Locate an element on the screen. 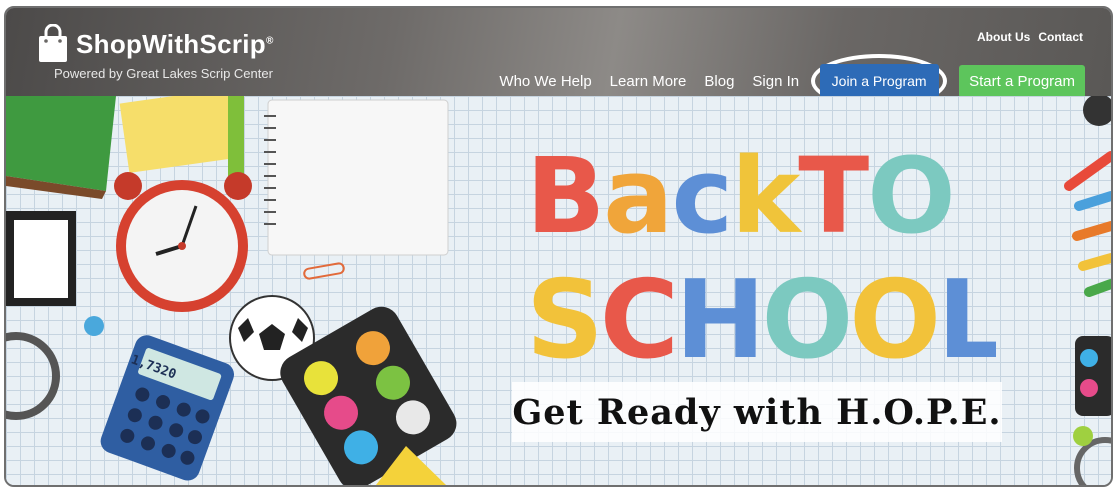  hero-tagline: Get Ready with H.O.P.E. is located at coordinates (757, 412).